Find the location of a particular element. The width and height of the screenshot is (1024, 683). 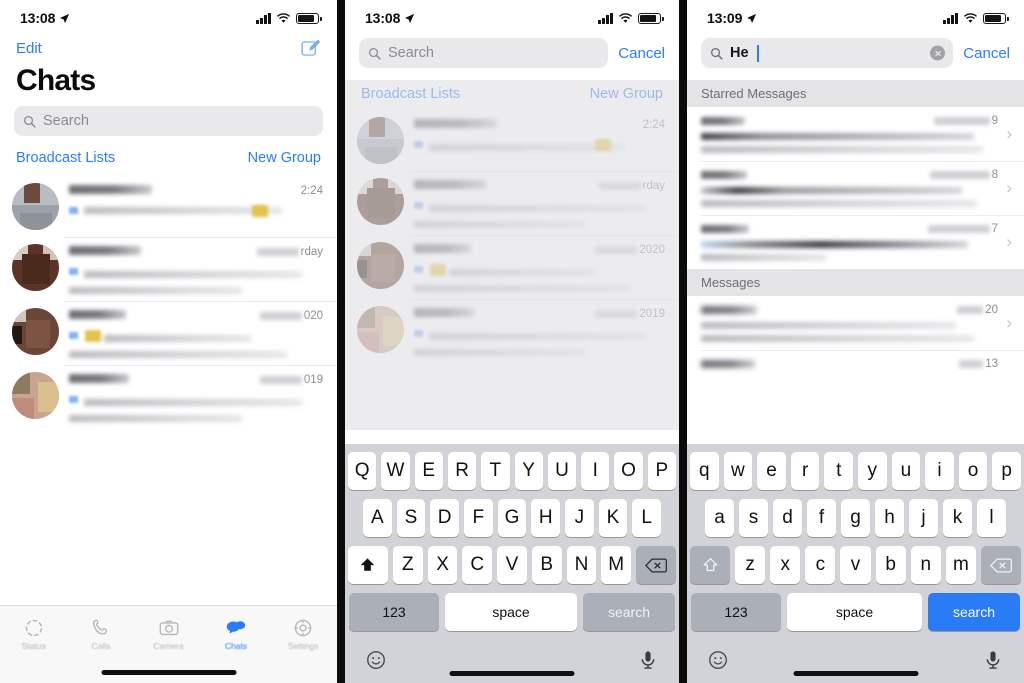

table-row: rday is located at coordinates (168, 269).